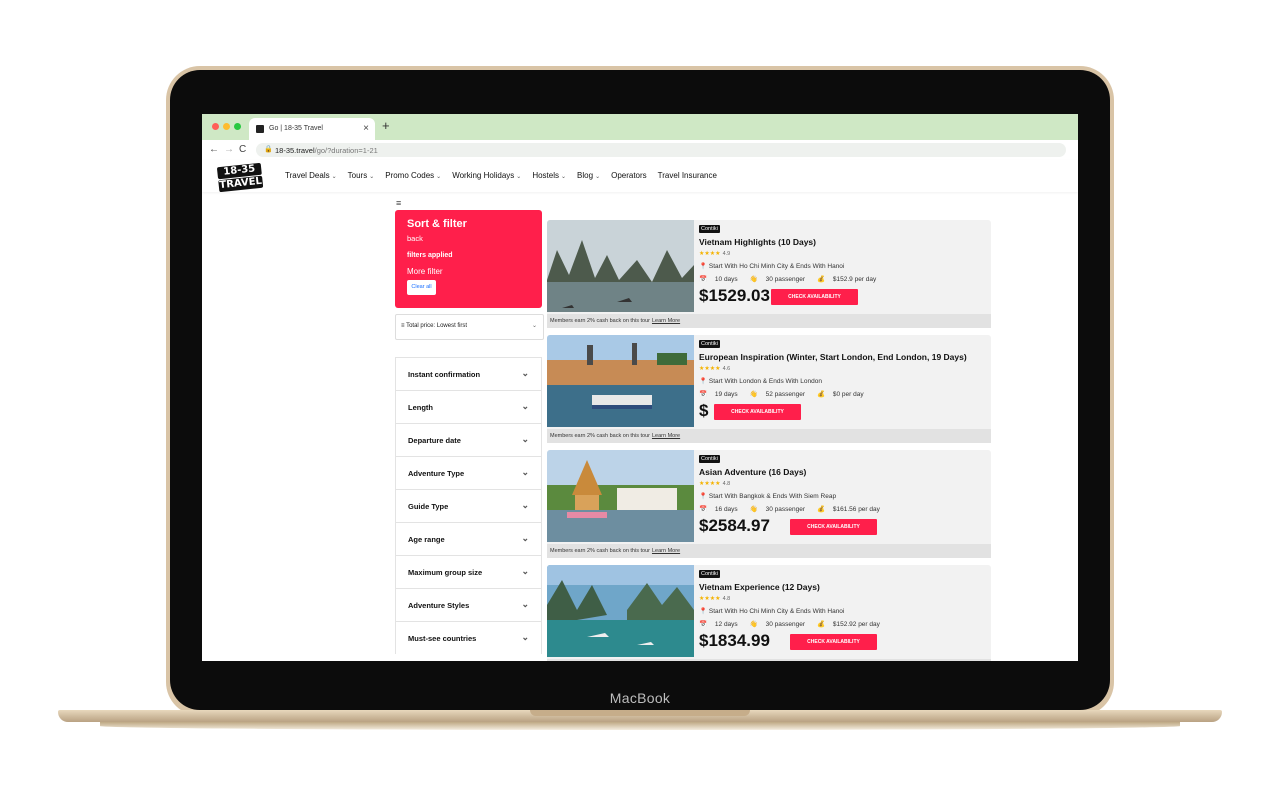  Describe the element at coordinates (795, 624) in the screenshot. I see `tour-meta: 📅 12 days 👋 30 passenger 💰 $152.92 per day` at that location.